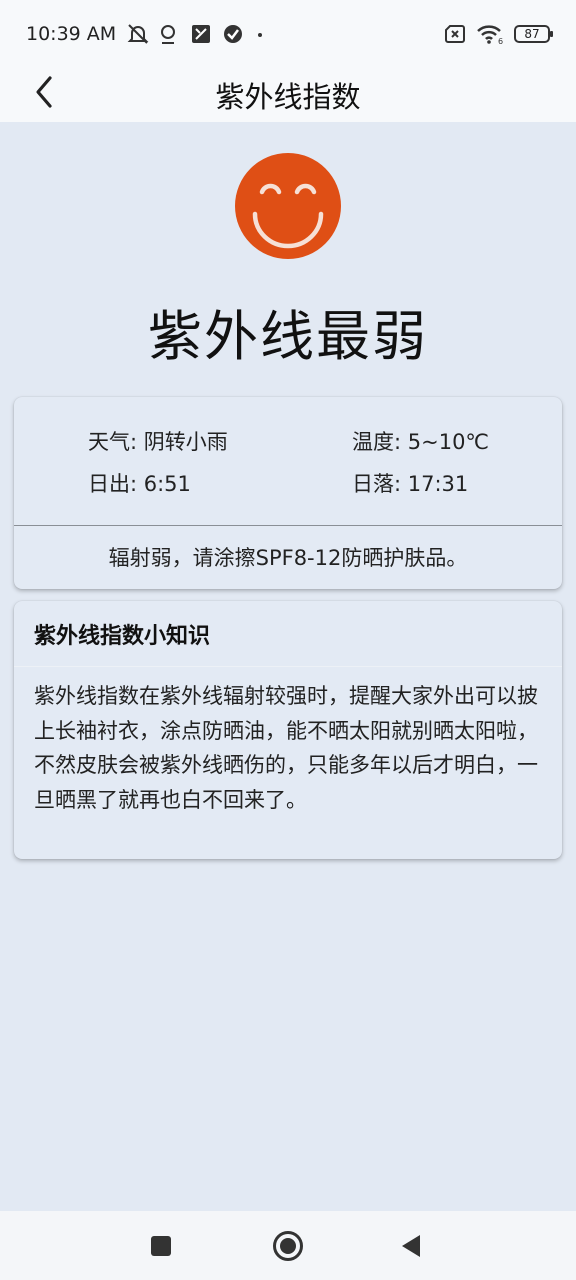 The image size is (576, 1280). Describe the element at coordinates (288, 558) in the screenshot. I see `uv-advice: 辐射弱，请涂擦SPF8-12防晒护肤品。` at that location.